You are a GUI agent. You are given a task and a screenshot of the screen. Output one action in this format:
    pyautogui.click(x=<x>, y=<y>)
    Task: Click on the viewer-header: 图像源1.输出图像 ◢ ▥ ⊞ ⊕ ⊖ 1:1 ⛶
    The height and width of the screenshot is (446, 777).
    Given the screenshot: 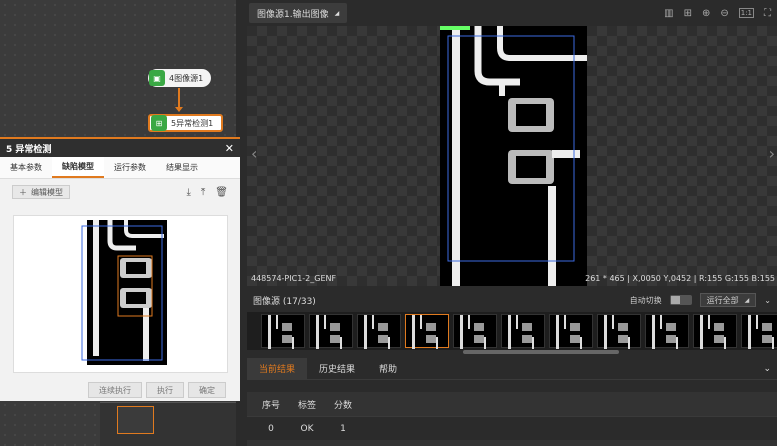 What is the action you would take?
    pyautogui.click(x=510, y=13)
    